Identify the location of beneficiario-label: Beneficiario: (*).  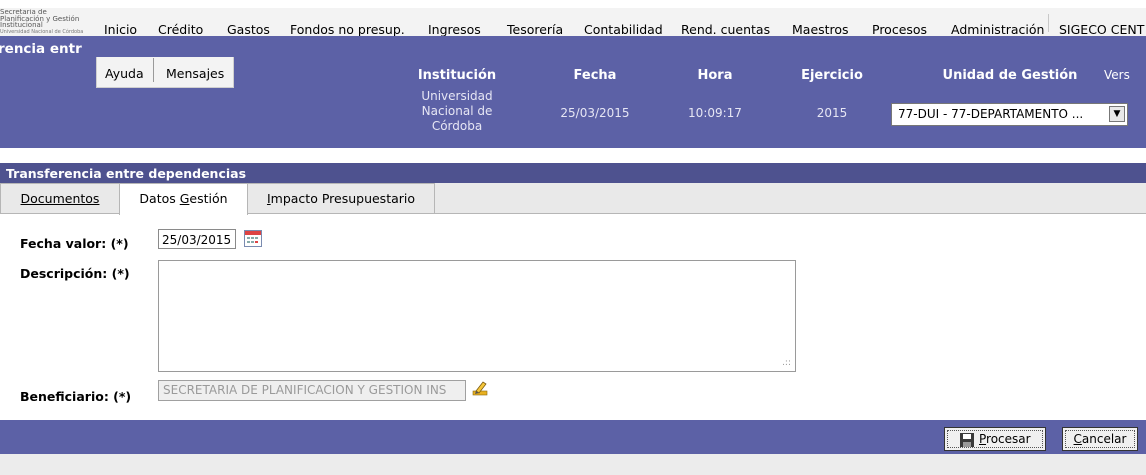
(76, 396).